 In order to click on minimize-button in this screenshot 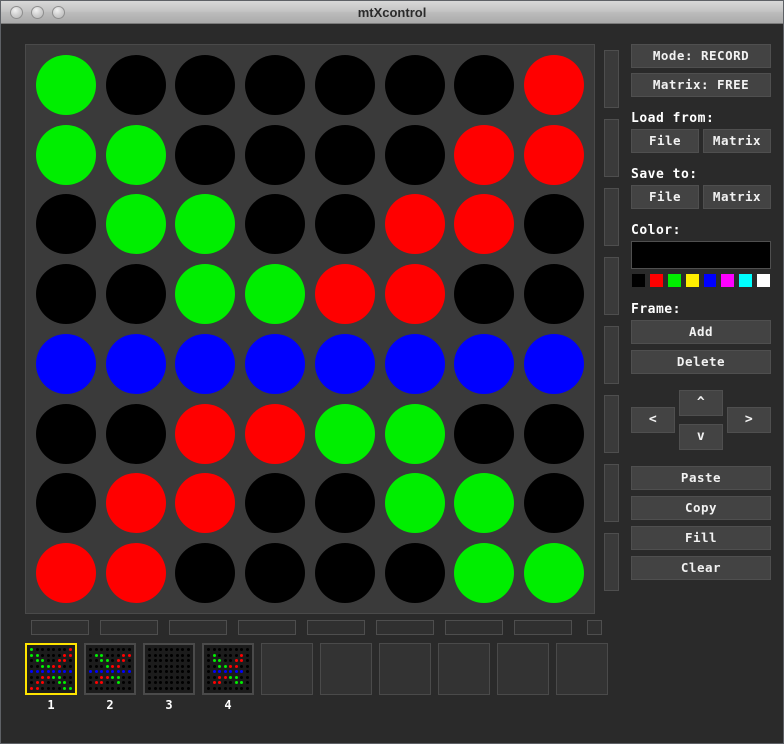, I will do `click(37, 12)`.